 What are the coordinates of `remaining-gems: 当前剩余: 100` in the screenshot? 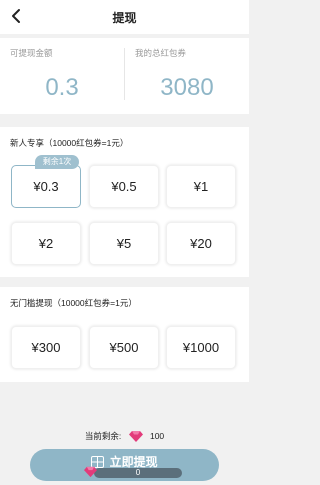 It's located at (124, 436).